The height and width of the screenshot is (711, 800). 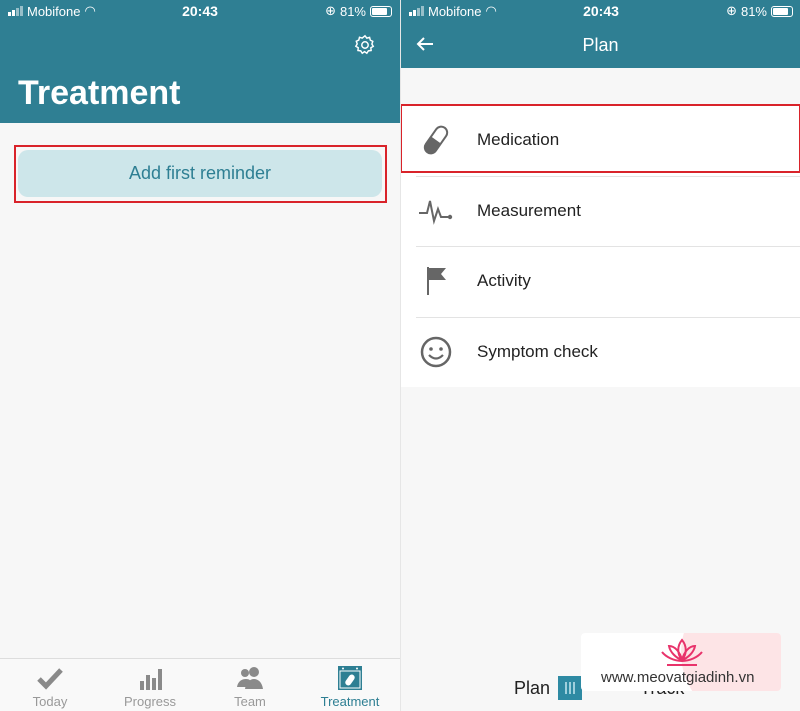 What do you see at coordinates (532, 687) in the screenshot?
I see `toggle-plan-label: Plan` at bounding box center [532, 687].